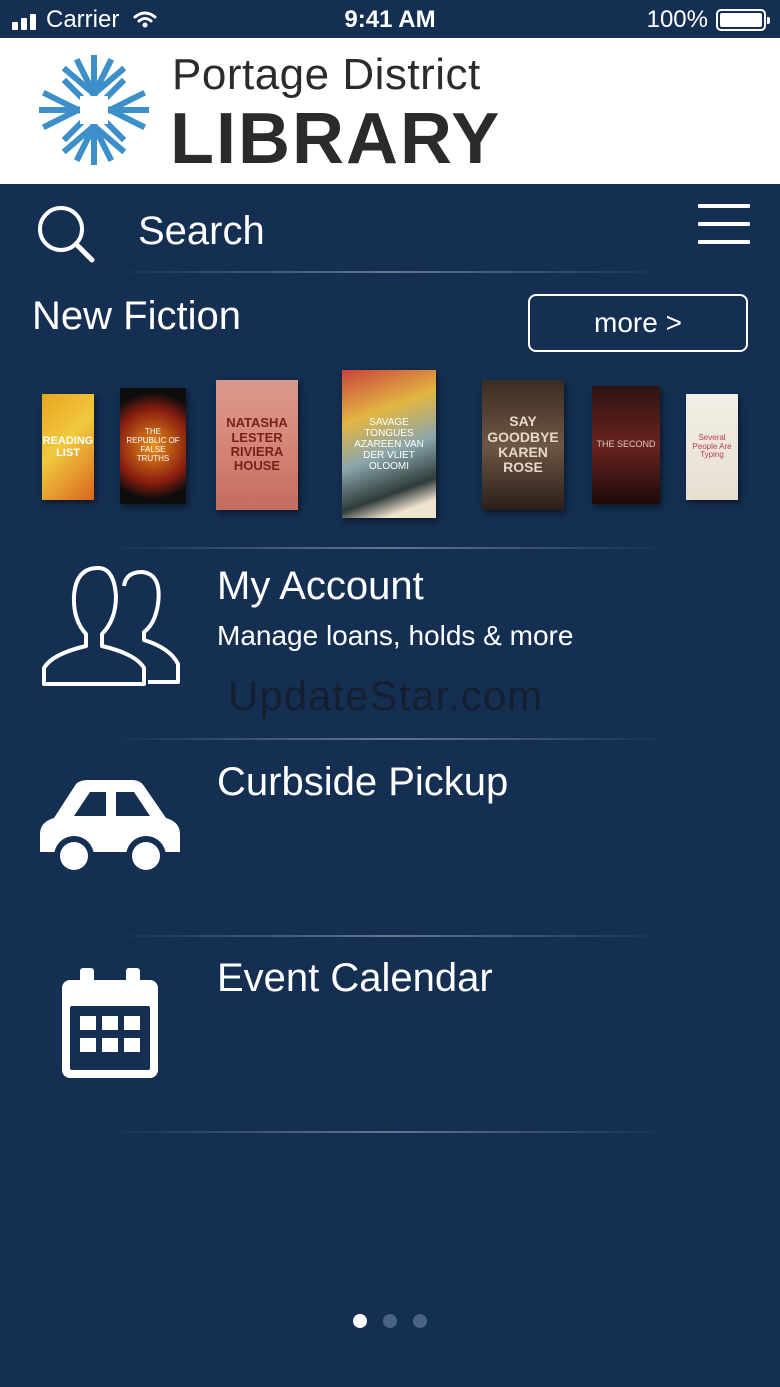 This screenshot has width=780, height=1387. Describe the element at coordinates (626, 445) in the screenshot. I see `book-cover: THE SECOND` at that location.